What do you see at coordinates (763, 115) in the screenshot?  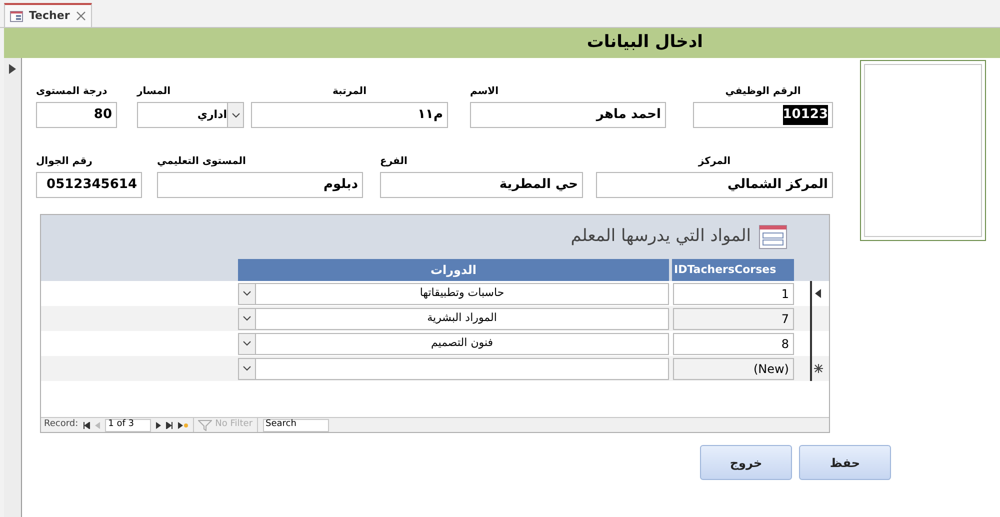 I see `input-field: 10123` at bounding box center [763, 115].